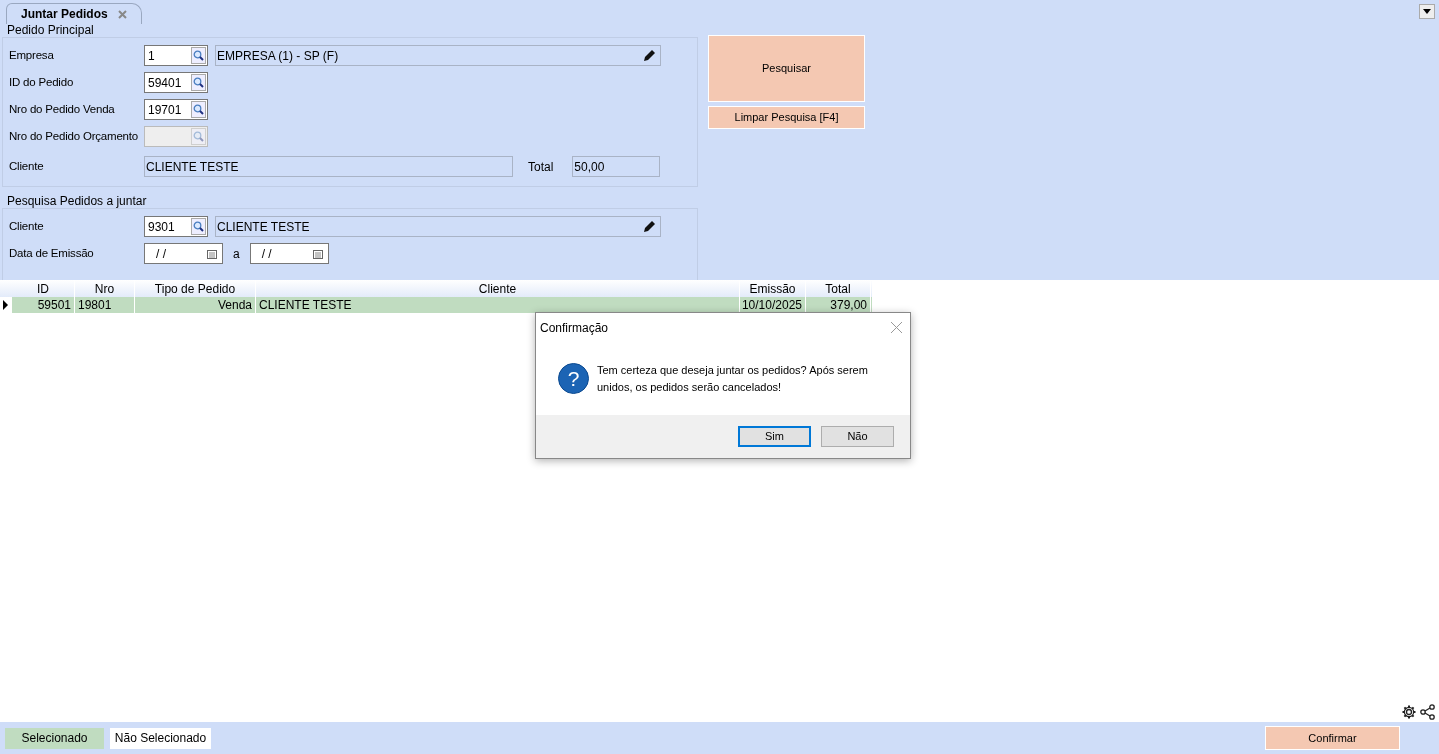 This screenshot has width=1439, height=754. Describe the element at coordinates (160, 738) in the screenshot. I see `legend-item: Não Selecionado` at that location.